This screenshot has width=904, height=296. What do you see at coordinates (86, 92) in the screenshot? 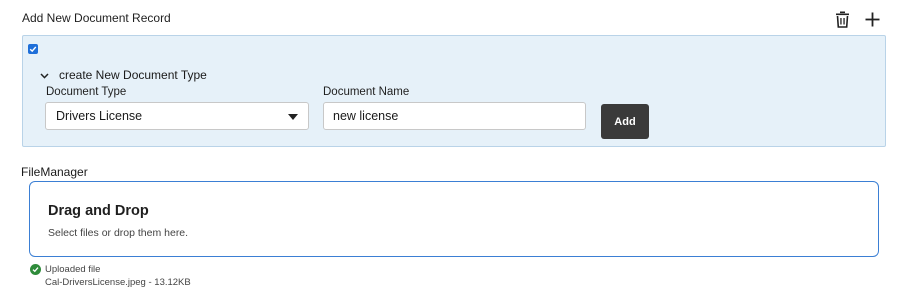
I see `document-type-label: Document Type` at bounding box center [86, 92].